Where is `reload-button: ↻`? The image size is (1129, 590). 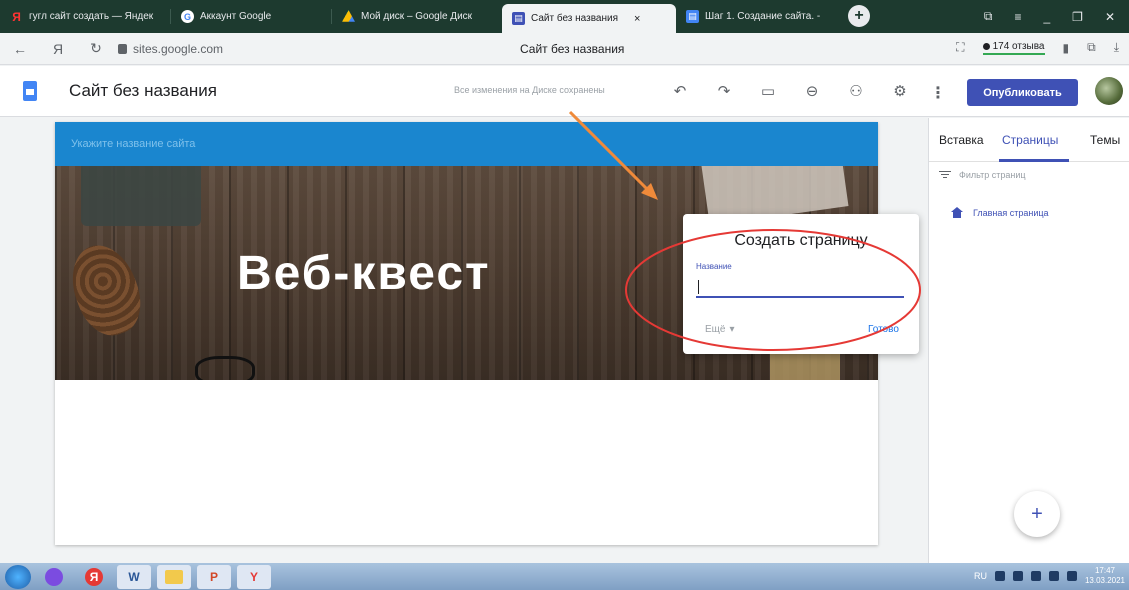 reload-button: ↻ is located at coordinates (96, 48).